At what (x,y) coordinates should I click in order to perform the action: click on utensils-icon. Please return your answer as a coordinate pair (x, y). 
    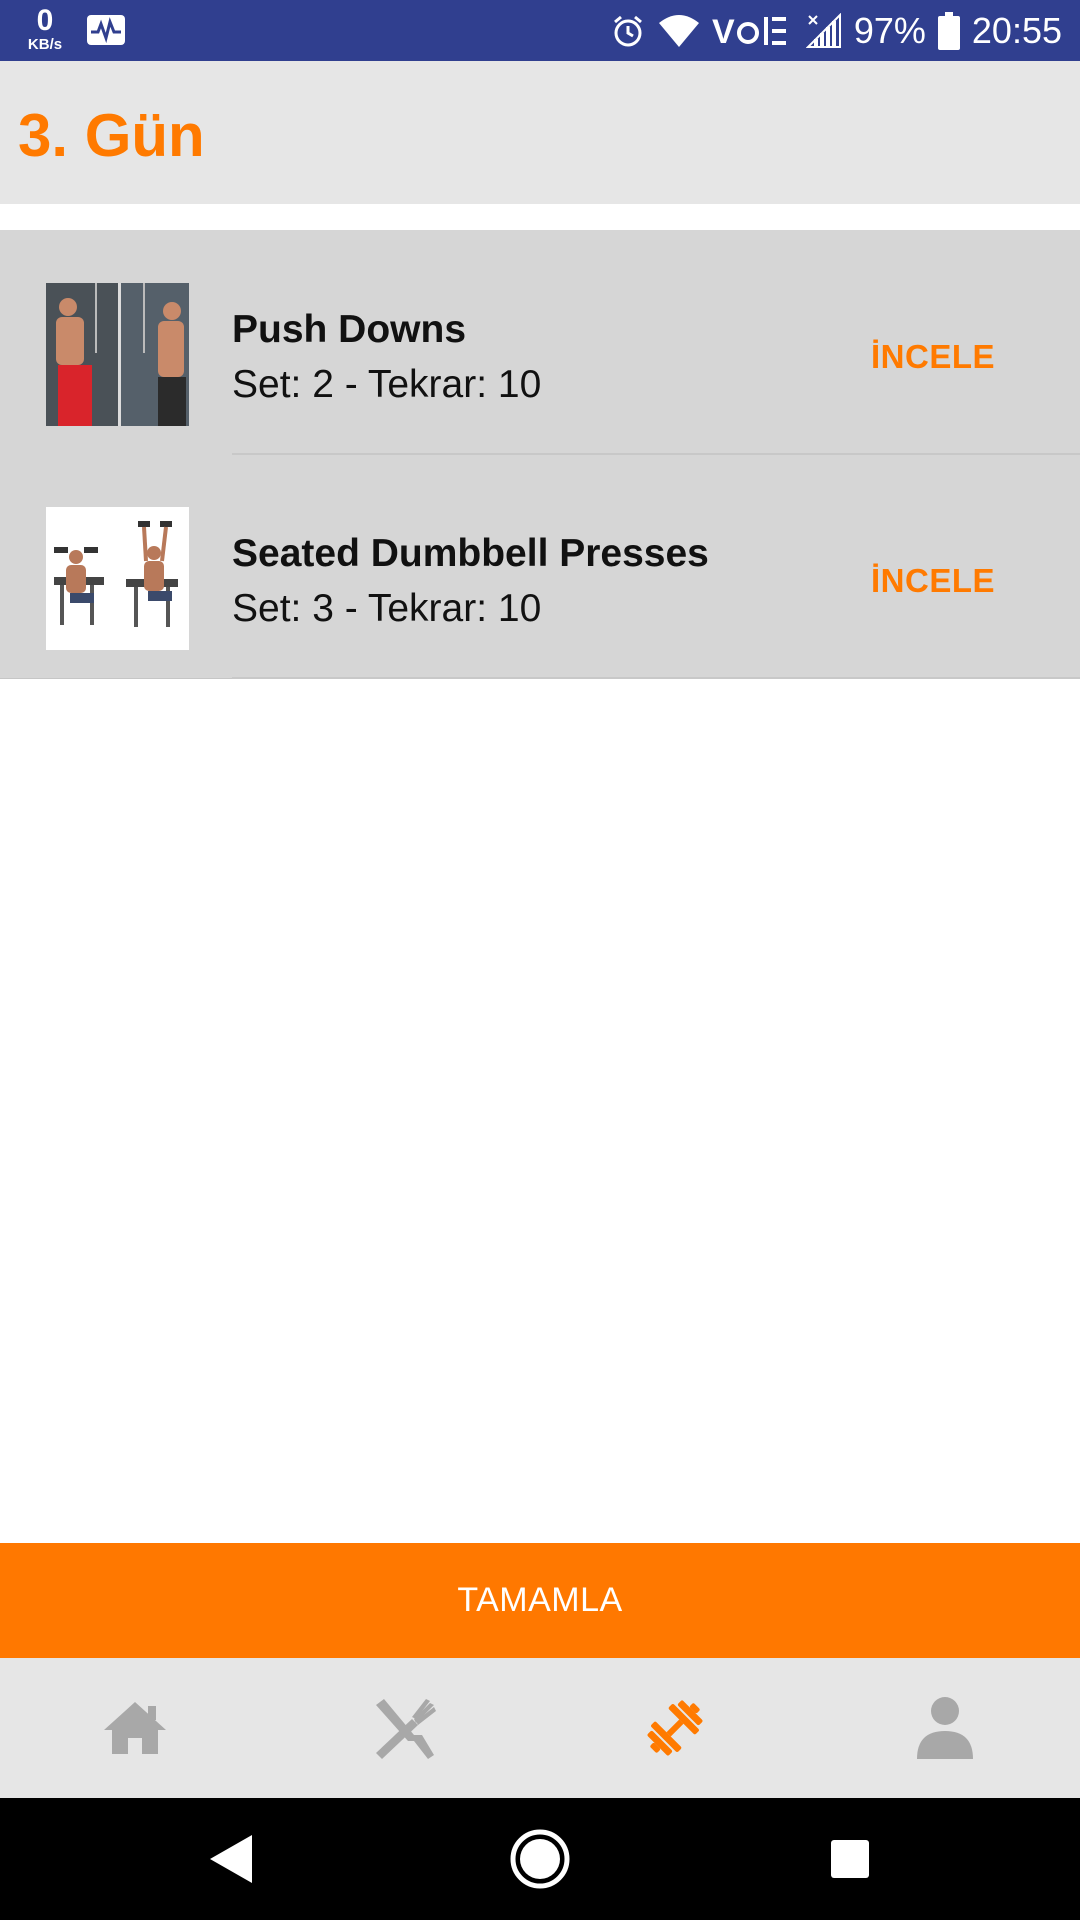
    Looking at the image, I should click on (406, 1729).